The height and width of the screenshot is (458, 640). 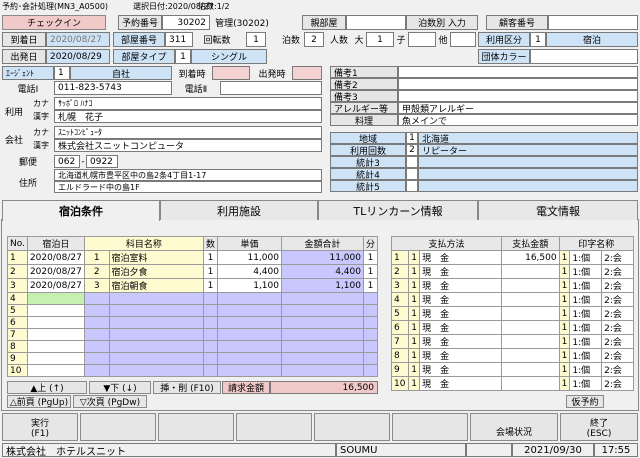 What do you see at coordinates (118, 427) in the screenshot?
I see `f2-button` at bounding box center [118, 427].